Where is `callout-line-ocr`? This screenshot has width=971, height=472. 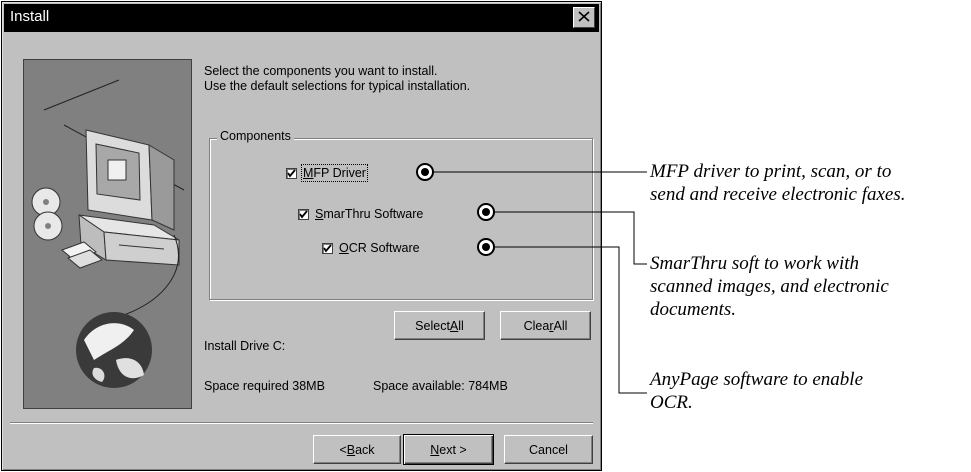
callout-line-ocr is located at coordinates (570, 320).